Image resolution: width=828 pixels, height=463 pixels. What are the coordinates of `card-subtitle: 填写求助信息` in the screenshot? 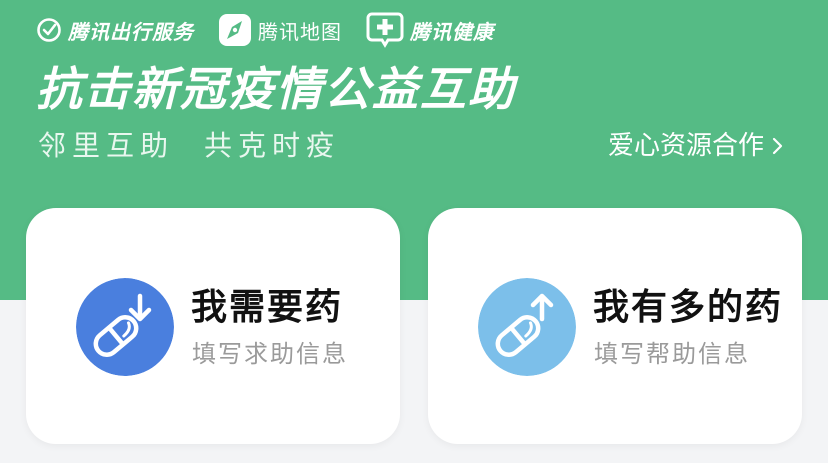 It's located at (270, 354).